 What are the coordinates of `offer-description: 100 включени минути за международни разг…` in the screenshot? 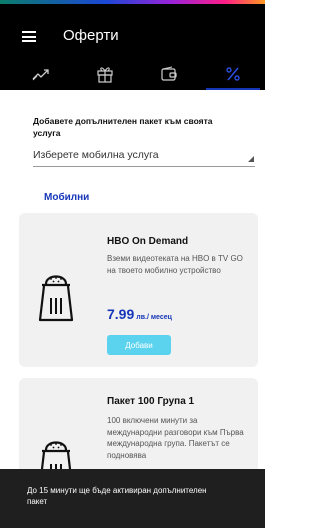 It's located at (175, 438).